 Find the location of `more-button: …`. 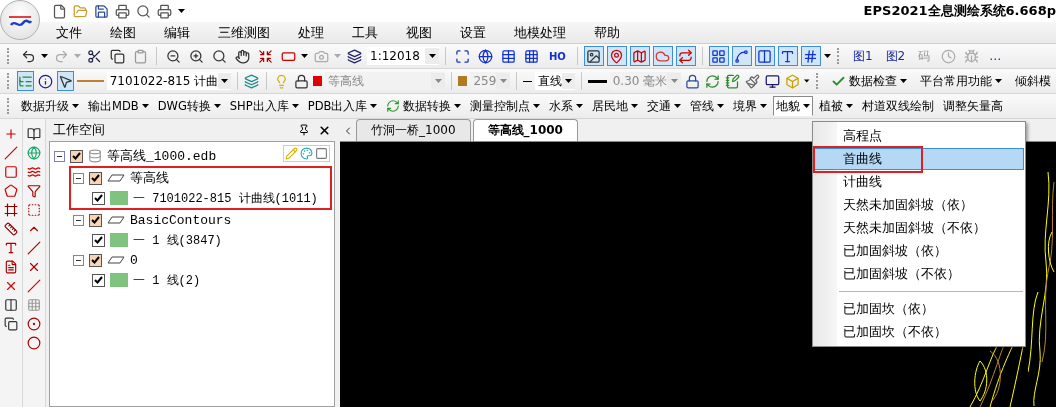

more-button: … is located at coordinates (995, 56).